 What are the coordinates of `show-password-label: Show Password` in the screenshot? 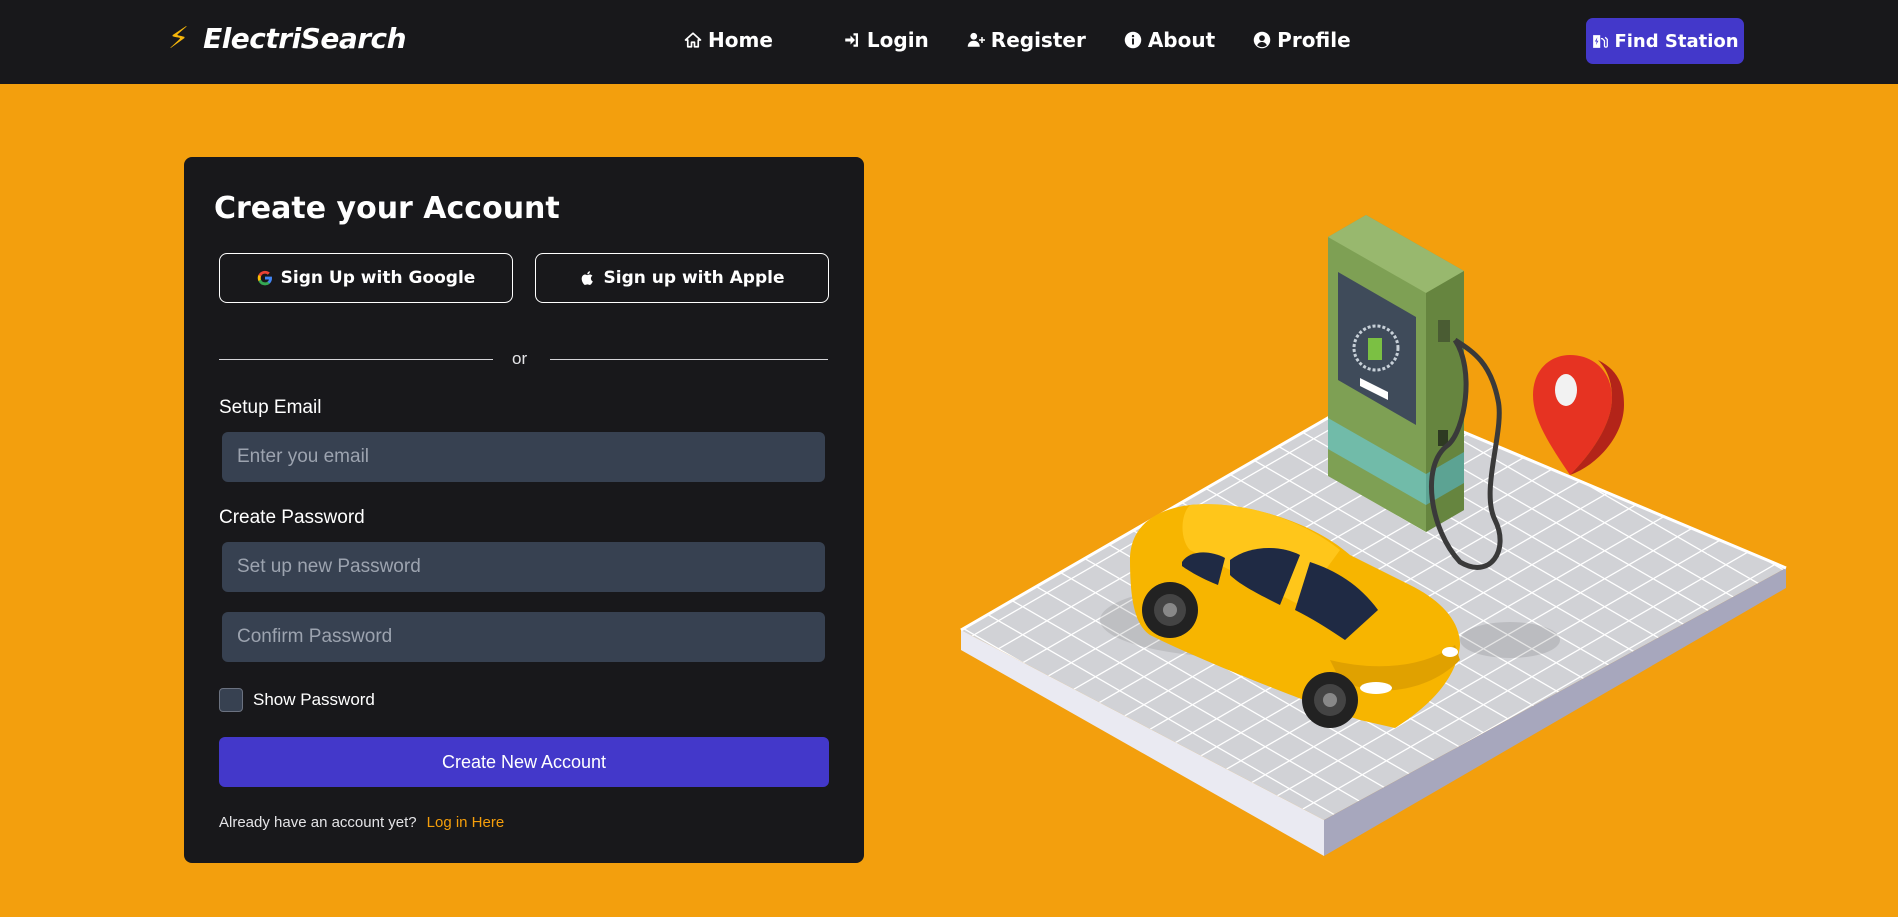 It's located at (314, 699).